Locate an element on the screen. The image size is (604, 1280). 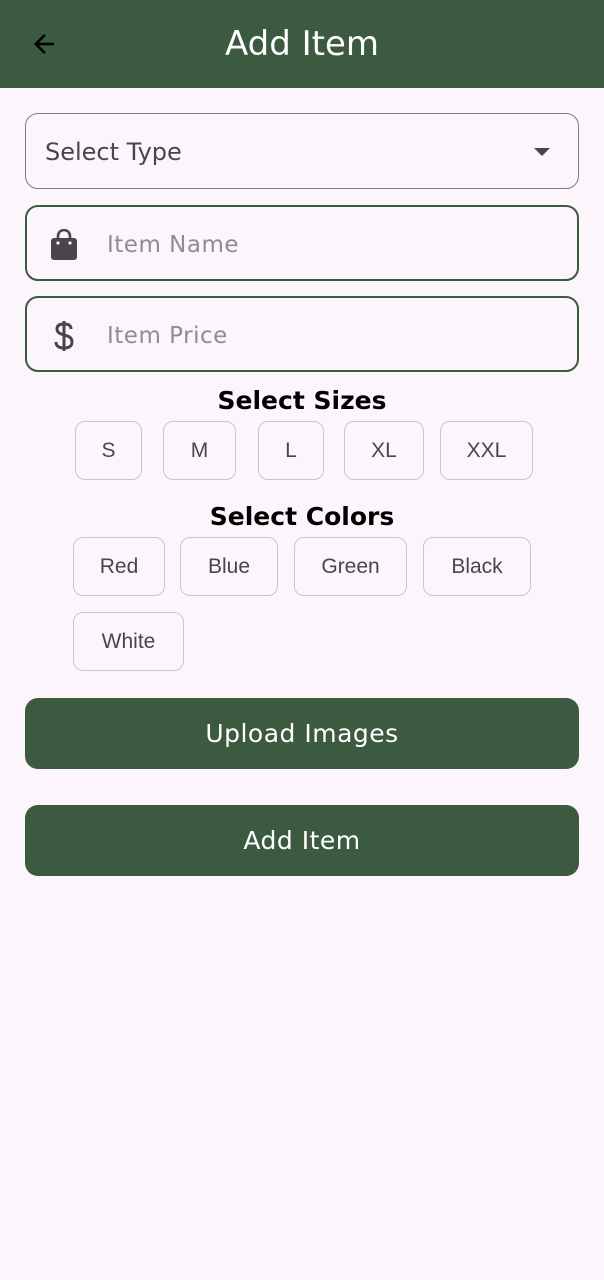
color-chip-green: Green is located at coordinates (350, 566).